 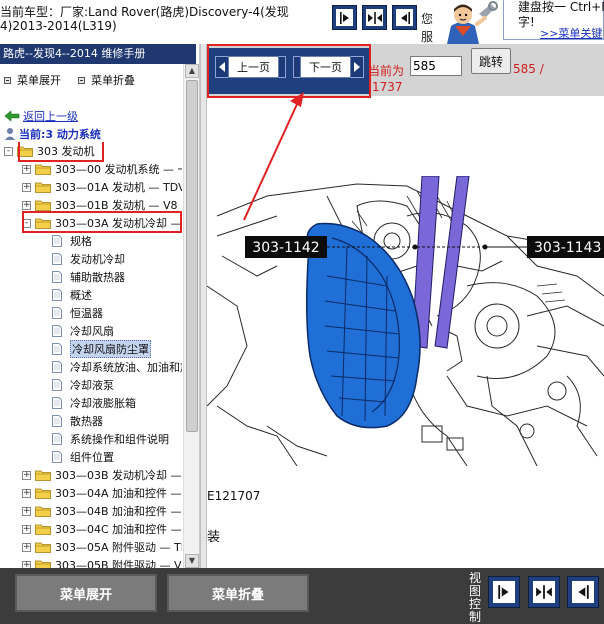 I want to click on tree-document-item: 冷却液泵, so click(x=83, y=385).